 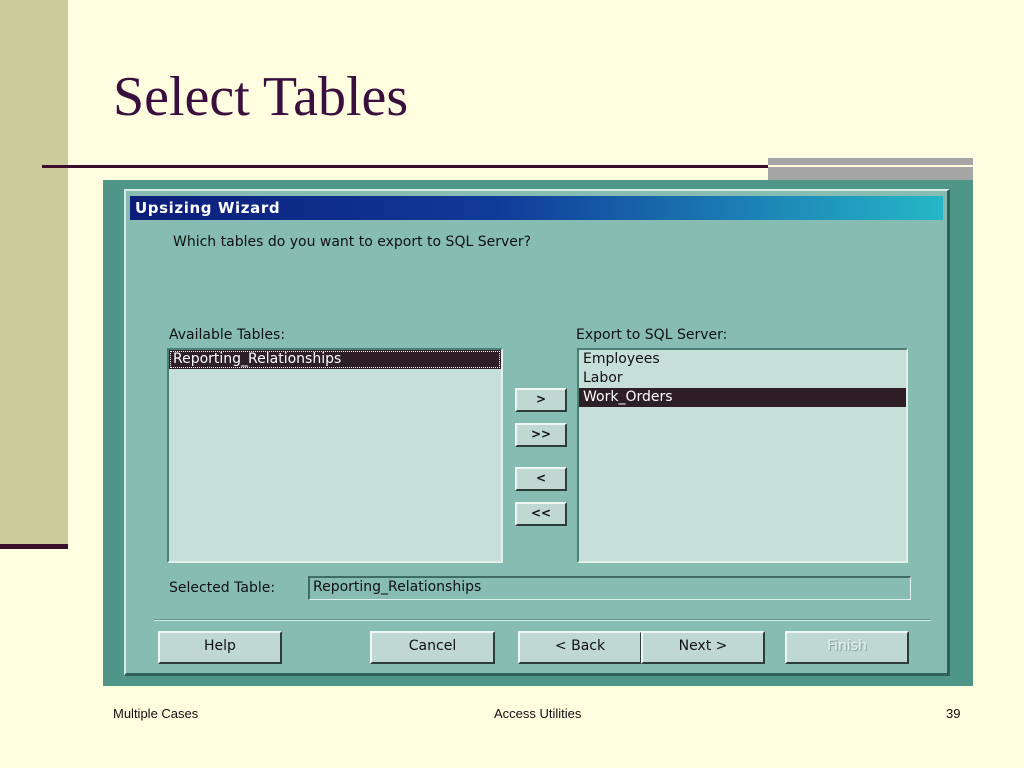 I want to click on add-all-tables-button: >>, so click(x=541, y=435).